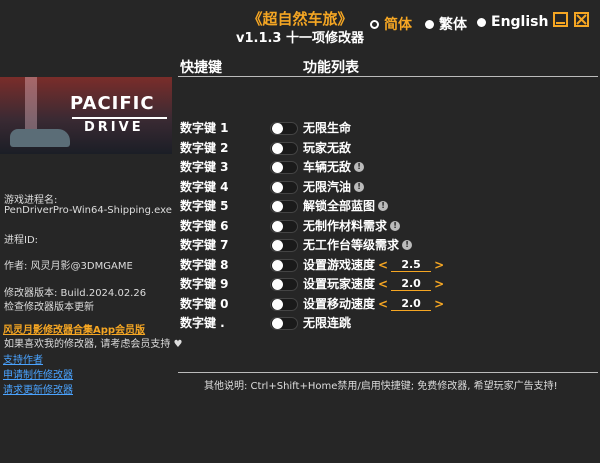 The height and width of the screenshot is (463, 600). Describe the element at coordinates (204, 167) in the screenshot. I see `hotkey-label: 数字键 3` at that location.